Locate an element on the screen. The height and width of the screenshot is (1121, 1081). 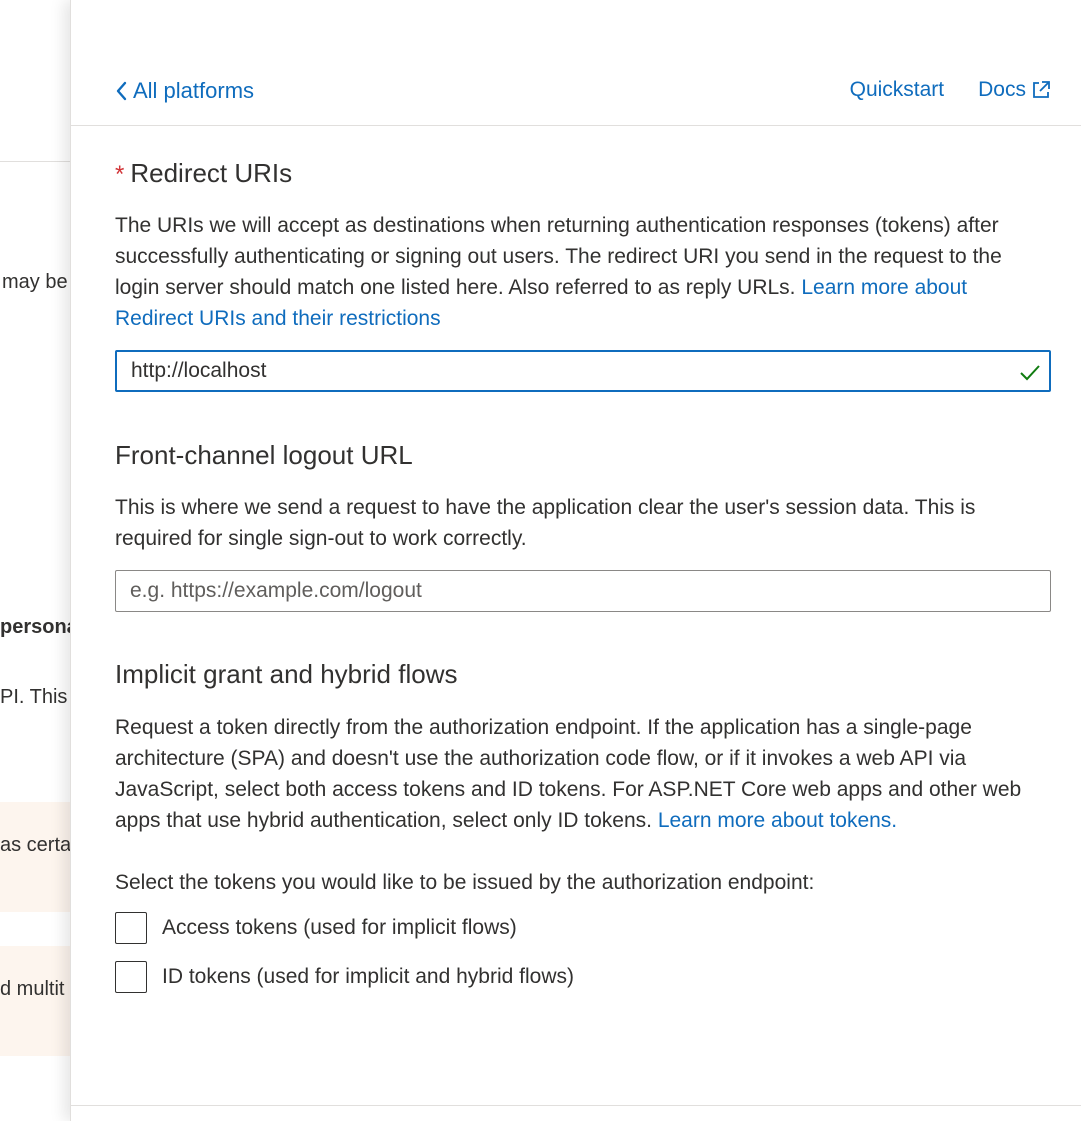
logout-url-input: e.g. https://example.com/logout is located at coordinates (583, 591).